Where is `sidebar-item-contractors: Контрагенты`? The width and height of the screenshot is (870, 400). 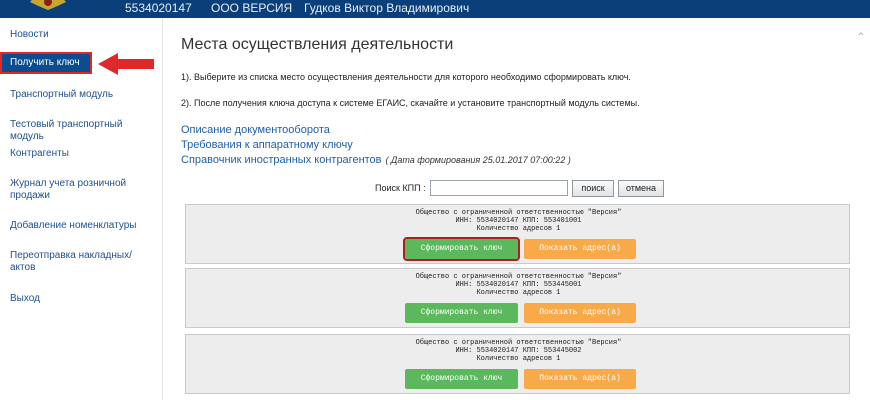 sidebar-item-contractors: Контрагенты is located at coordinates (80, 154).